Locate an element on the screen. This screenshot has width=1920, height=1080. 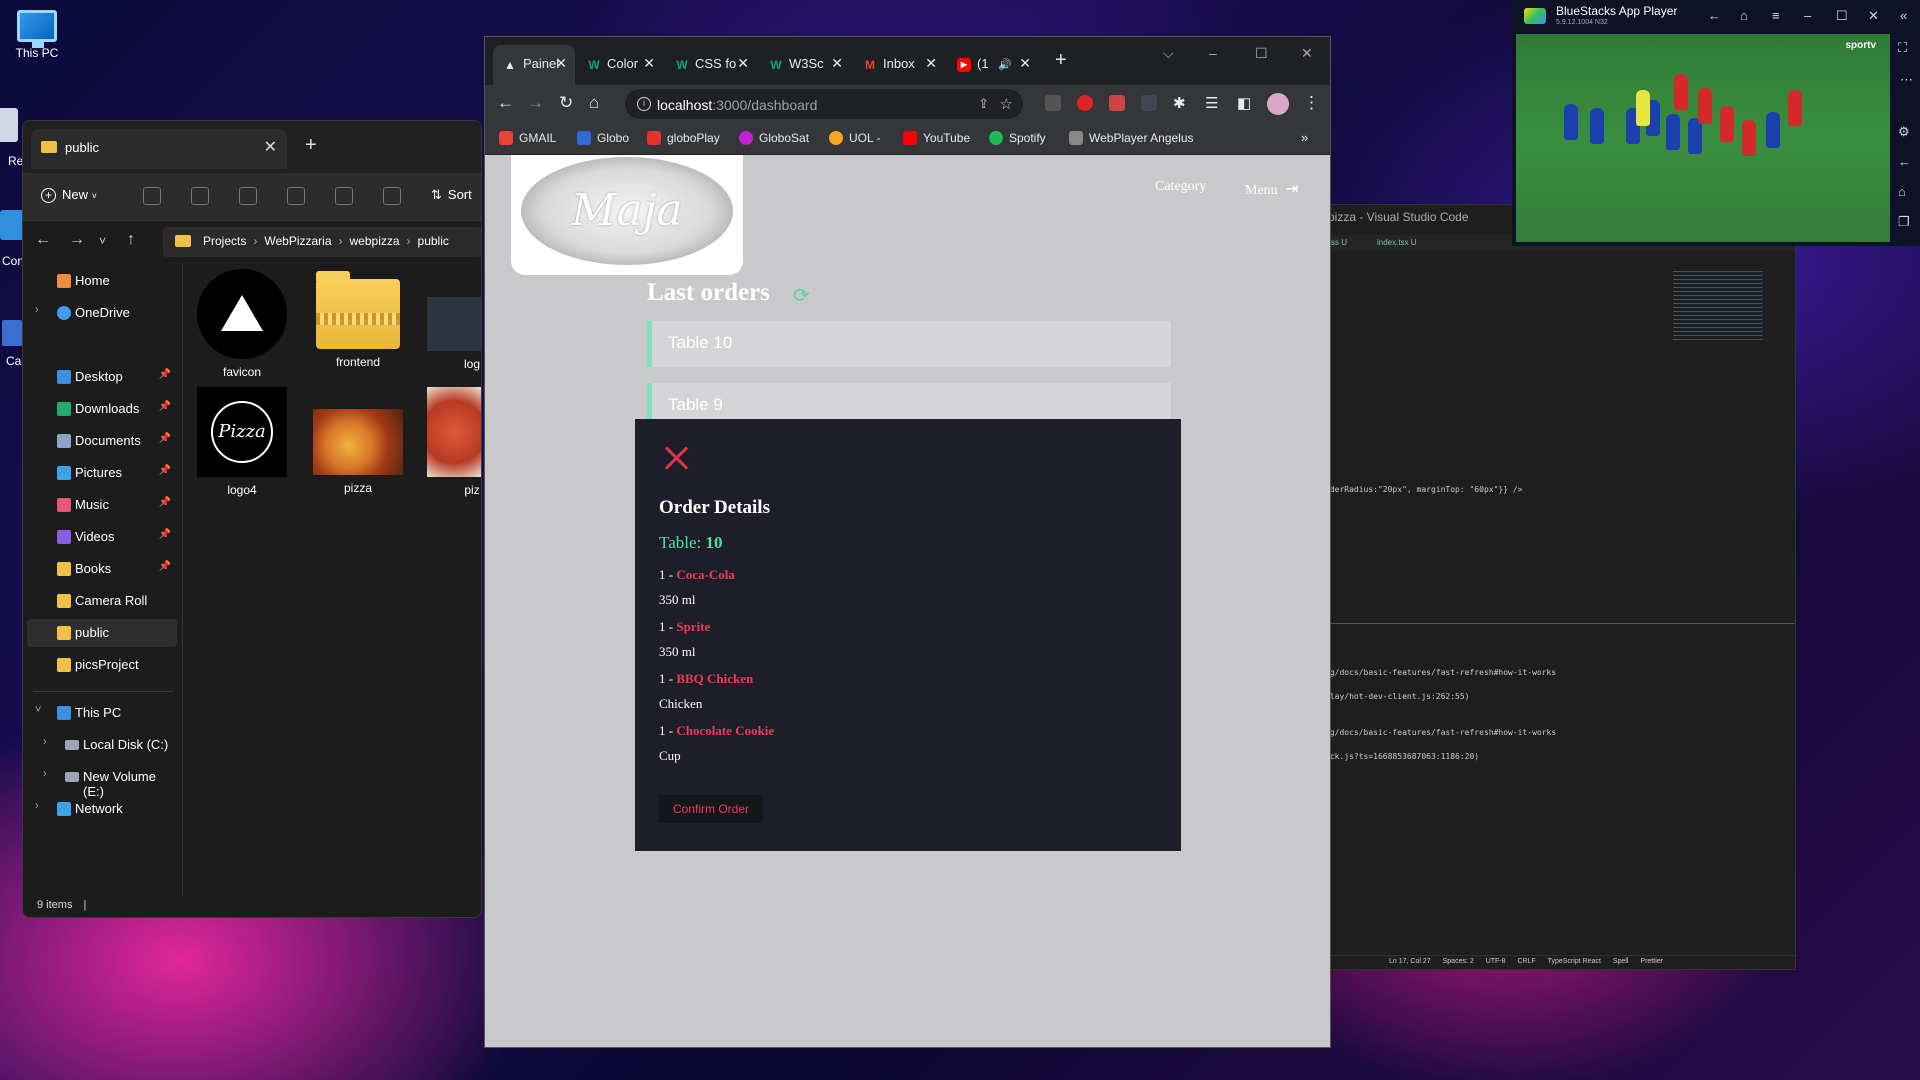
file-item-logo4: Pizza logo4 is located at coordinates (242, 442).